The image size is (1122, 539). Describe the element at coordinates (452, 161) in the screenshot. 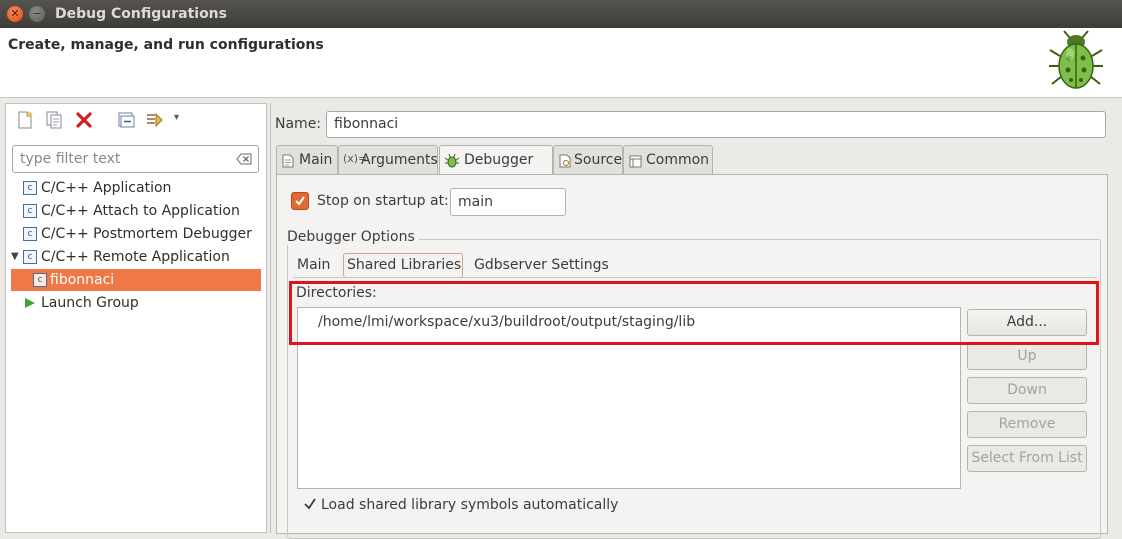

I see `debugger-tab-bug-icon` at that location.